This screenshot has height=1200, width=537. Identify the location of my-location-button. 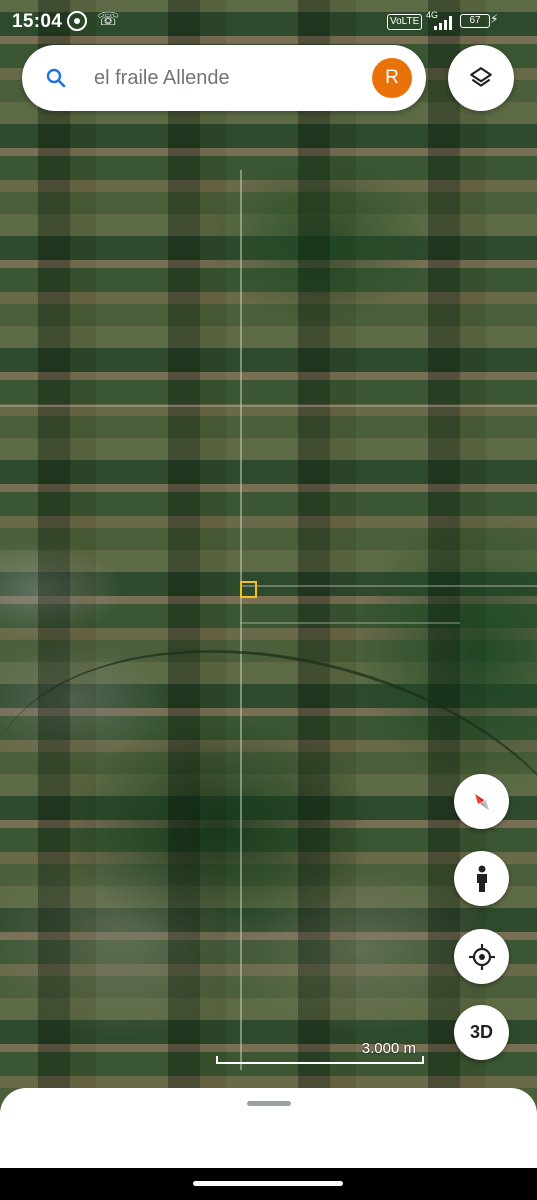
(481, 956).